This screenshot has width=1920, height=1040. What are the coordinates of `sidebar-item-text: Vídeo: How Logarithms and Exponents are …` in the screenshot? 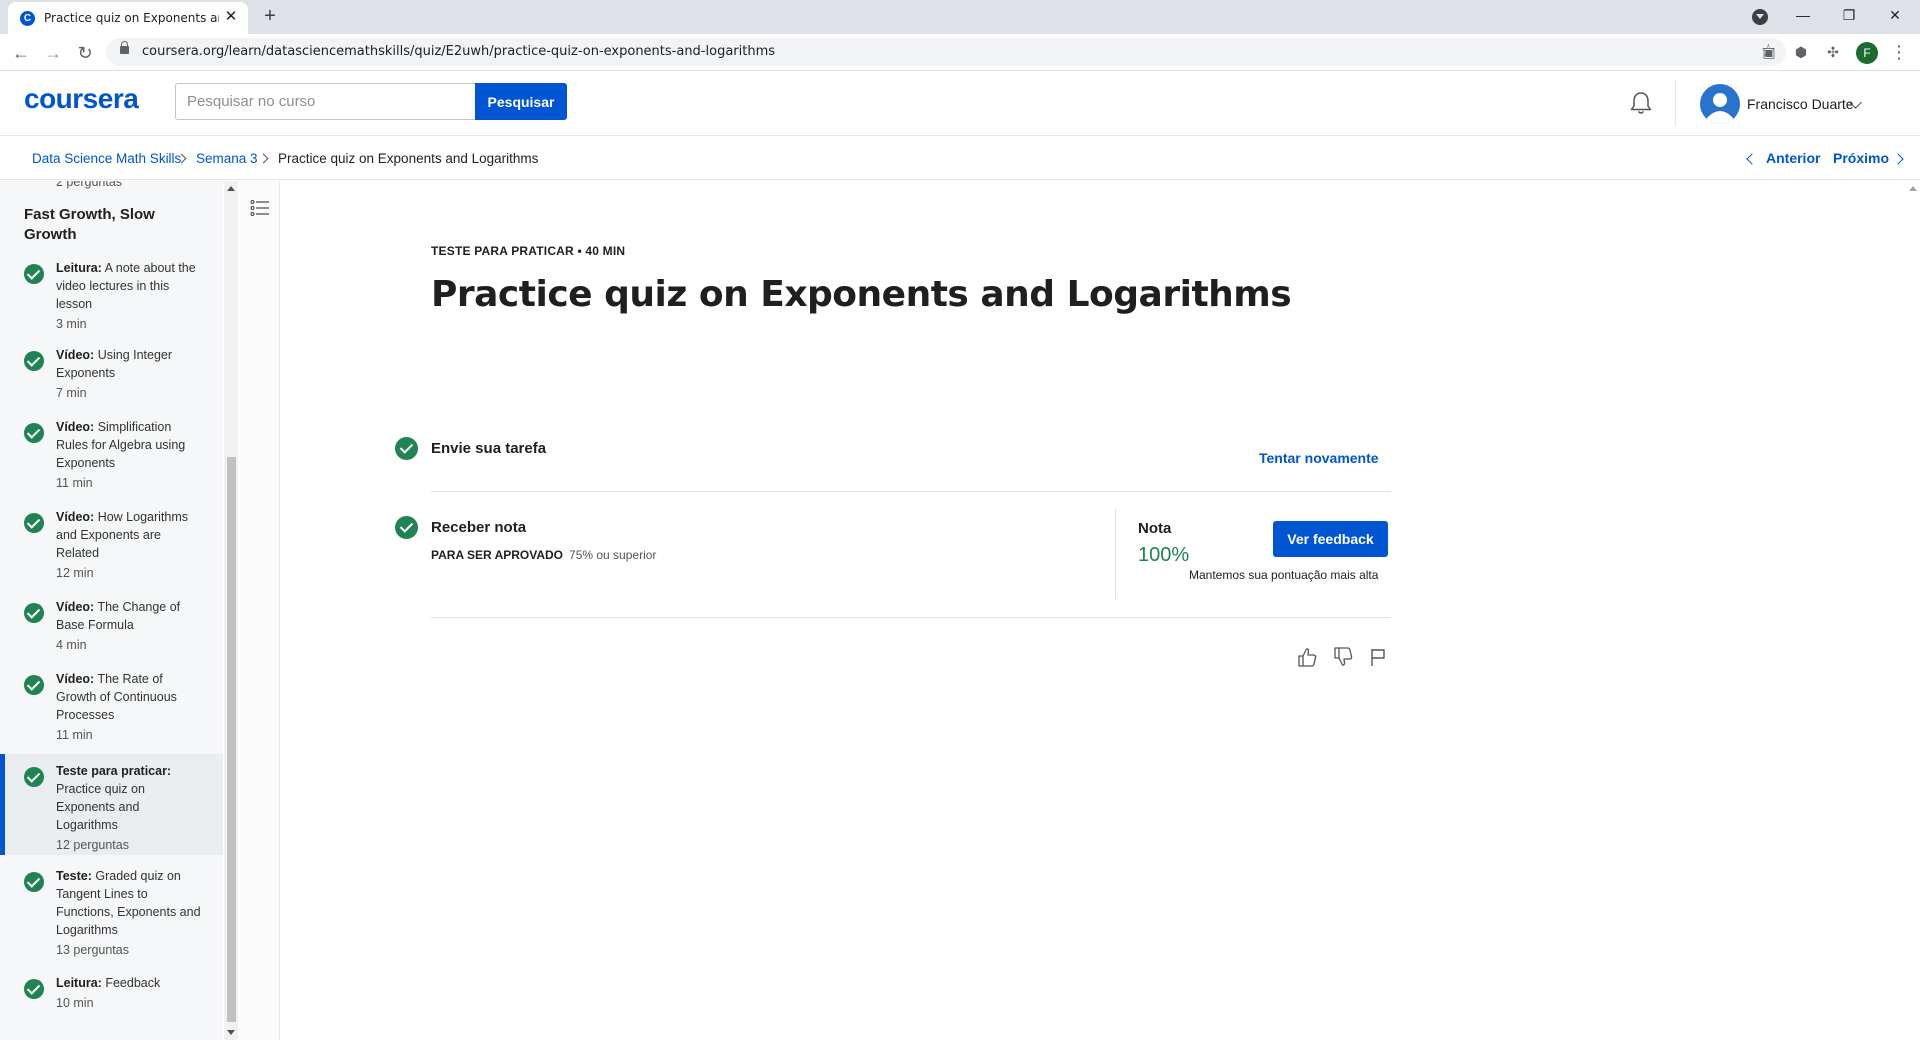 It's located at (128, 545).